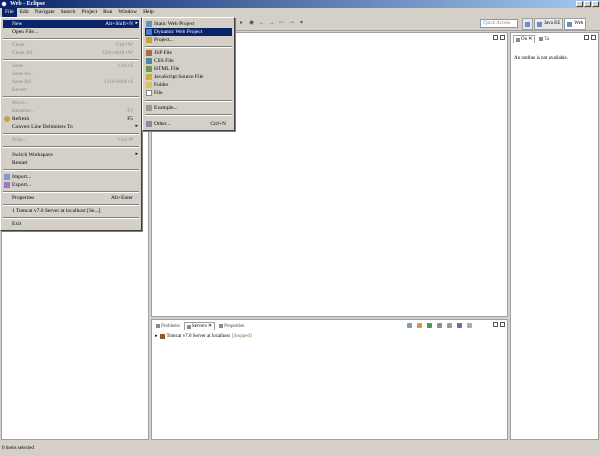 The height and width of the screenshot is (456, 600). What do you see at coordinates (71, 90) in the screenshot?
I see `menu-item-revert: Revert` at bounding box center [71, 90].